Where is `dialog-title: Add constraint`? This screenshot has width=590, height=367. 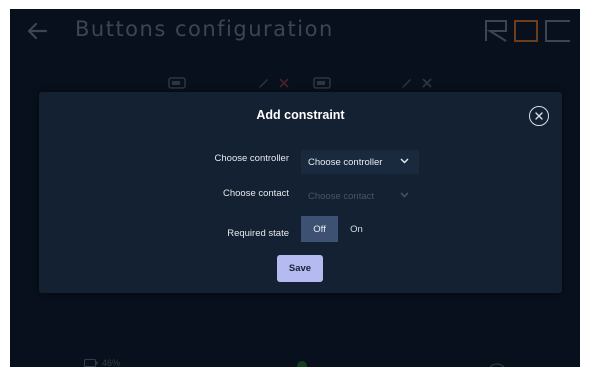
dialog-title: Add constraint is located at coordinates (300, 115).